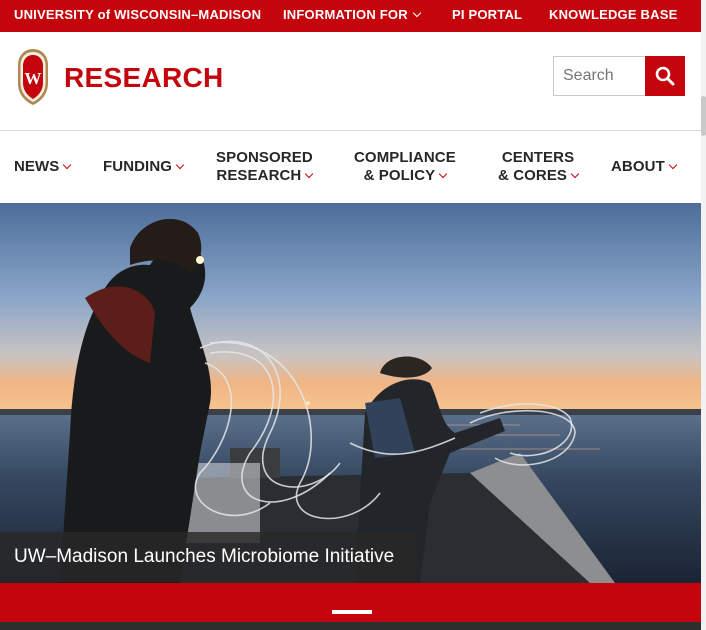 The height and width of the screenshot is (630, 706). I want to click on nav-item-sponsored-research: SPONSORED RESEARCH, so click(265, 167).